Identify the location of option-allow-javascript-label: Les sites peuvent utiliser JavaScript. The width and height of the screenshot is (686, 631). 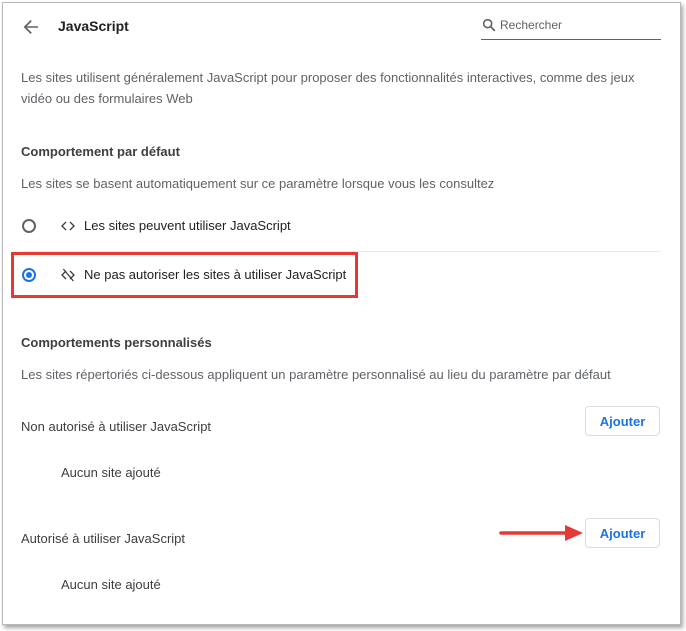
(187, 225).